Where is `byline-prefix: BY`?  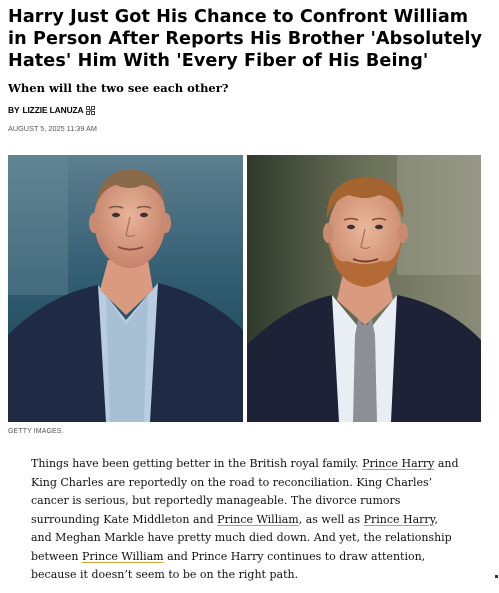 byline-prefix: BY is located at coordinates (14, 110).